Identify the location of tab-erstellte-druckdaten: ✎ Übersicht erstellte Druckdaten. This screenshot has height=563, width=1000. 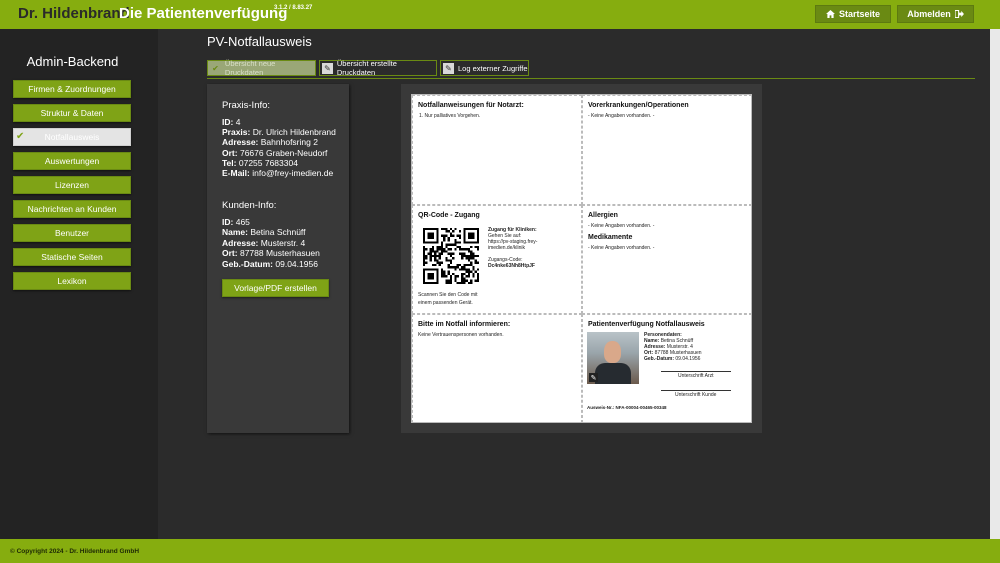
(378, 68).